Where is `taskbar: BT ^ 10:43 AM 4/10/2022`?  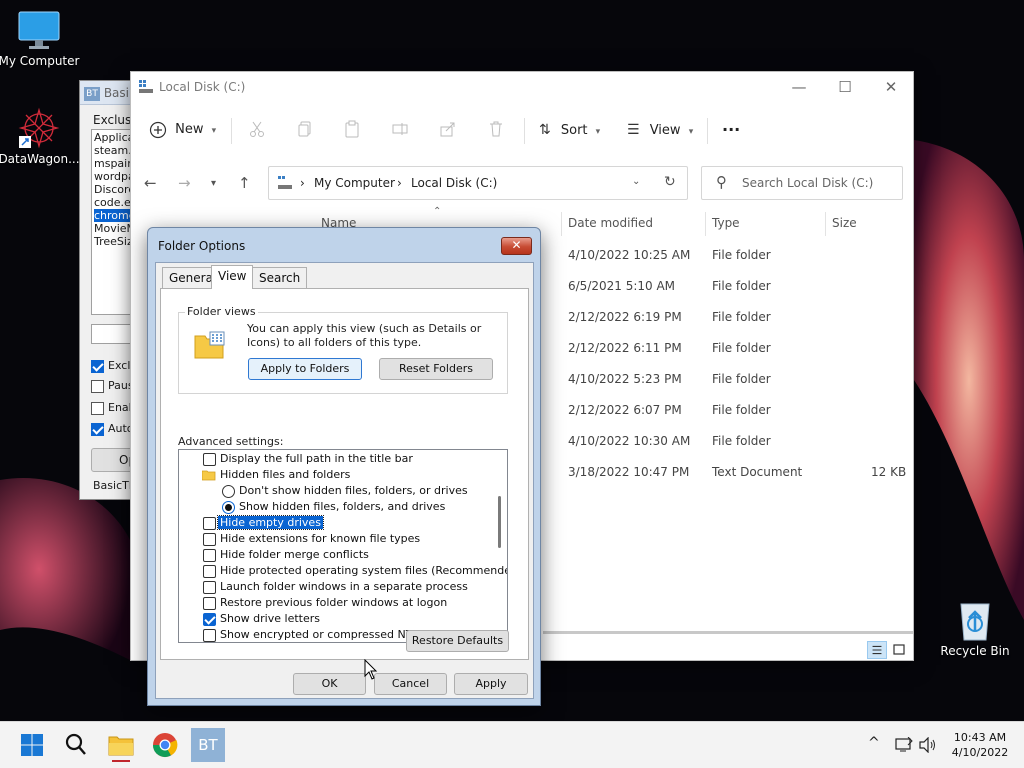
taskbar: BT ^ 10:43 AM 4/10/2022 is located at coordinates (512, 744).